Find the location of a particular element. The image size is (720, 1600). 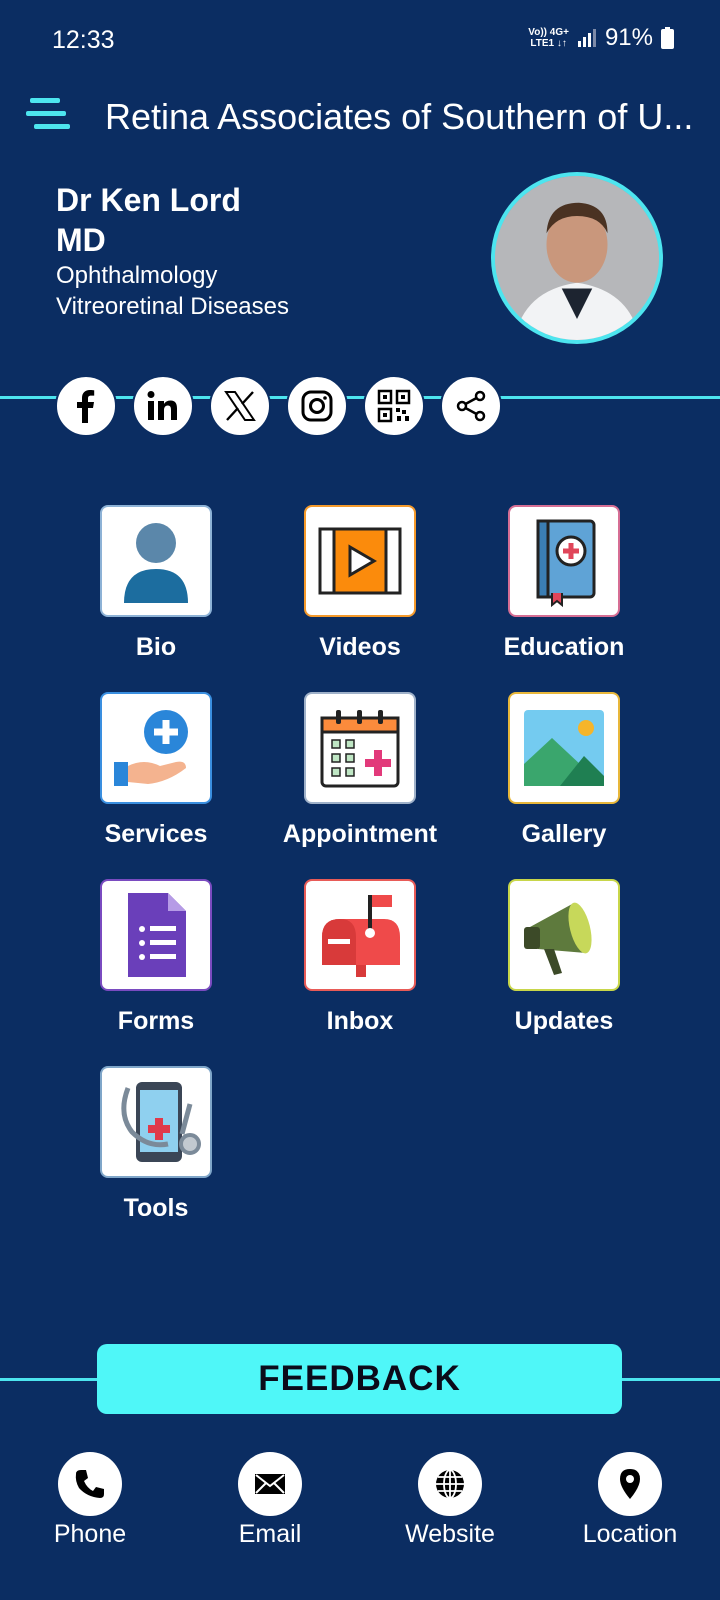

instagram-button is located at coordinates (317, 406).